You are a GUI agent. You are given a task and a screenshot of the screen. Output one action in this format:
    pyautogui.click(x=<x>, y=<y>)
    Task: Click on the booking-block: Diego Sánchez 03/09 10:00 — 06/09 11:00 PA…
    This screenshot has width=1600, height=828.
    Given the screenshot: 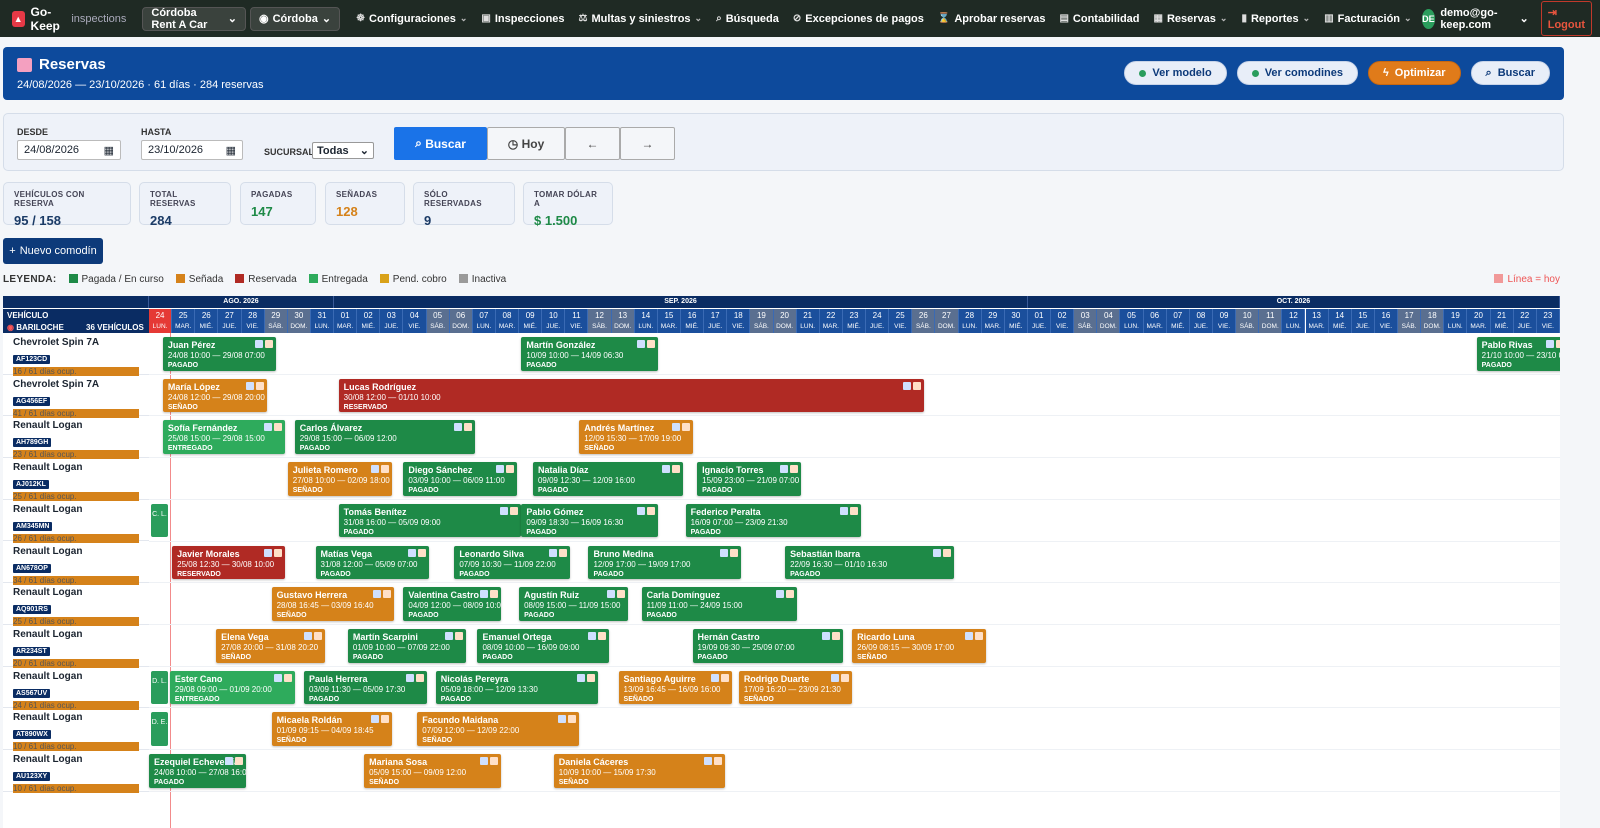 What is the action you would take?
    pyautogui.click(x=460, y=479)
    